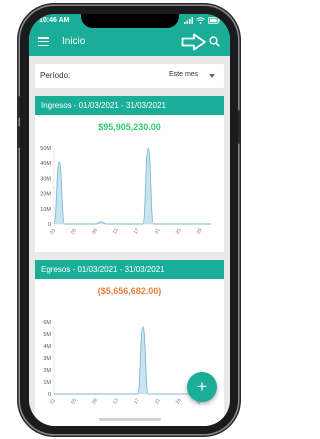  Describe the element at coordinates (116, 231) in the screenshot. I see `income-x-tick-label: 13` at that location.